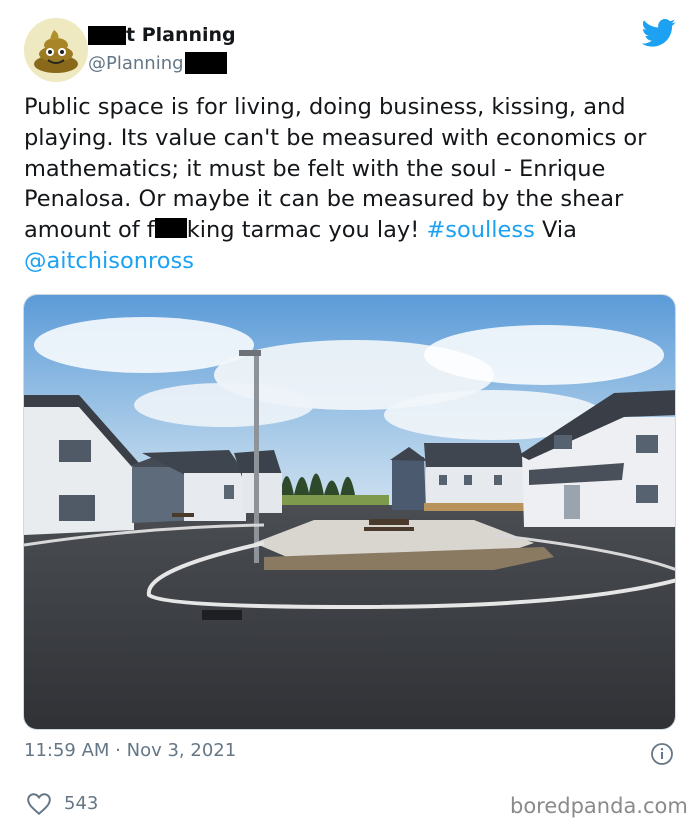 The width and height of the screenshot is (700, 833). I want to click on display-name: t Planning, so click(162, 35).